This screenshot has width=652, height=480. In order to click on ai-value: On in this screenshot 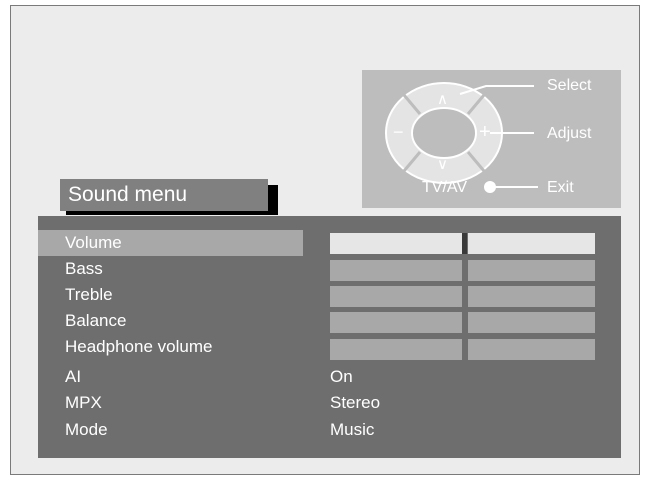, I will do `click(341, 377)`.